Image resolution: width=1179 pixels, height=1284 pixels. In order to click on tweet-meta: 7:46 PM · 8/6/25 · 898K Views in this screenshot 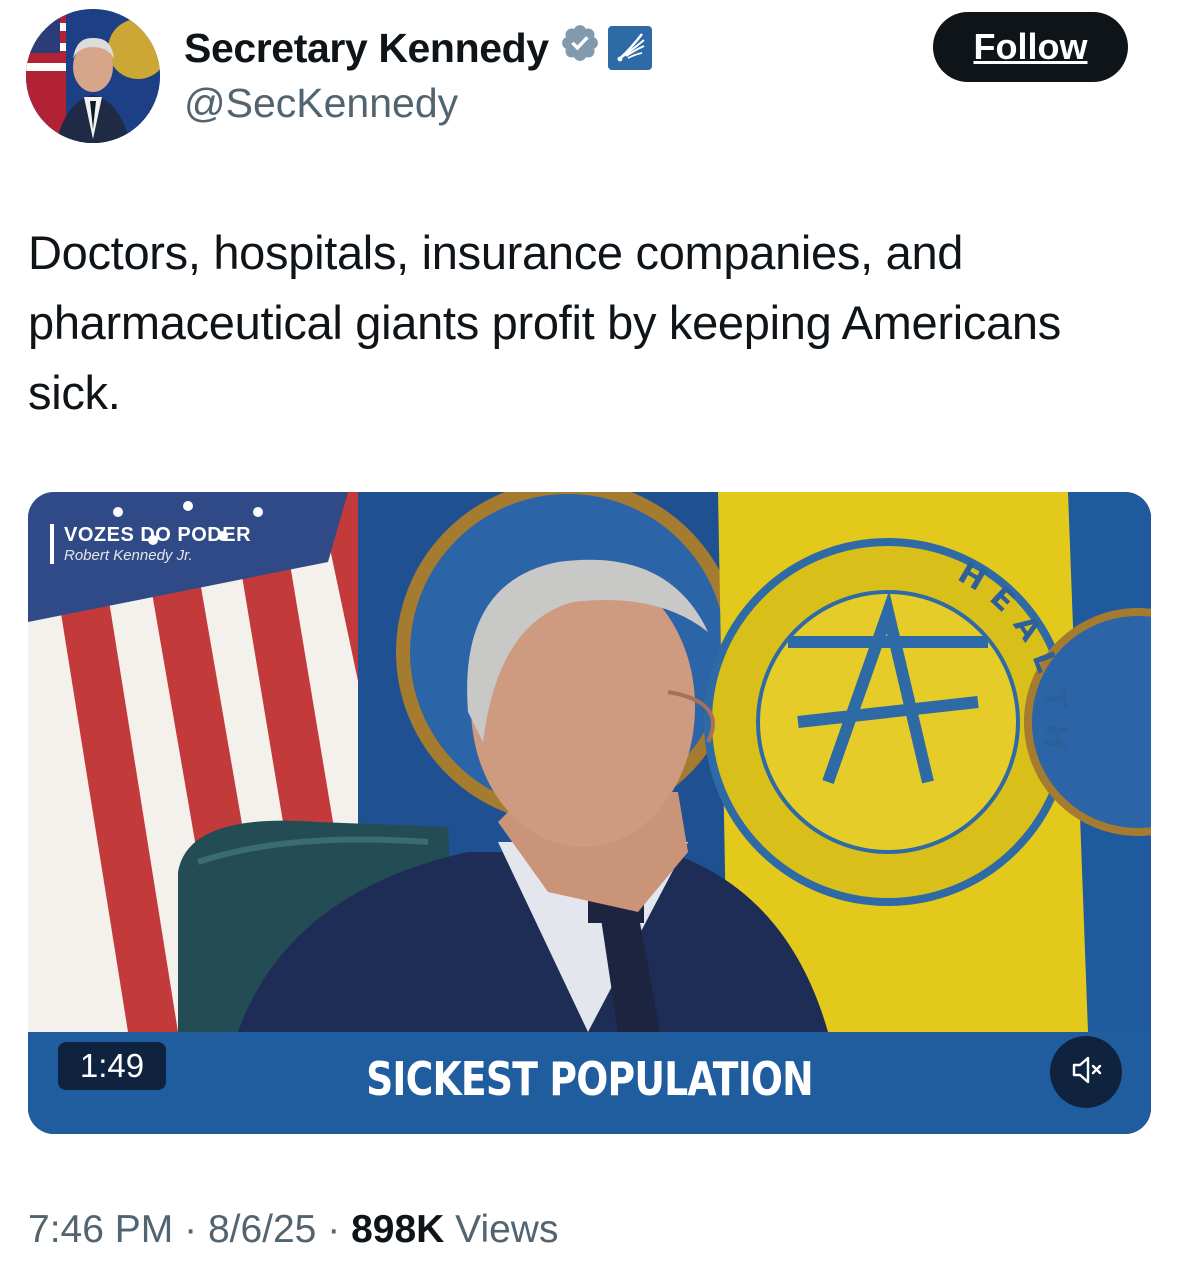, I will do `click(293, 1230)`.